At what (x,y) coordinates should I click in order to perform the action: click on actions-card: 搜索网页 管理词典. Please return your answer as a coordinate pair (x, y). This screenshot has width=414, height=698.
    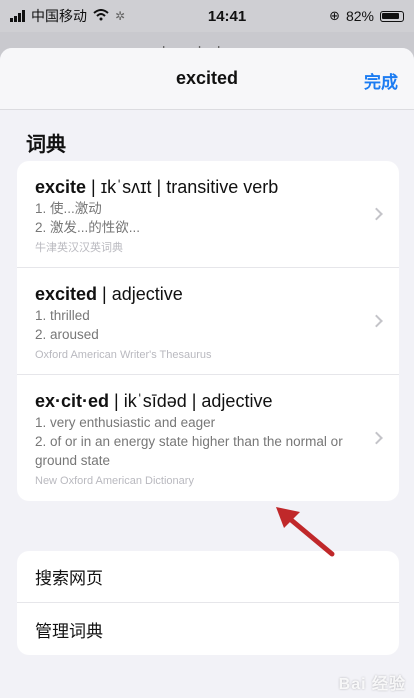
    Looking at the image, I should click on (208, 603).